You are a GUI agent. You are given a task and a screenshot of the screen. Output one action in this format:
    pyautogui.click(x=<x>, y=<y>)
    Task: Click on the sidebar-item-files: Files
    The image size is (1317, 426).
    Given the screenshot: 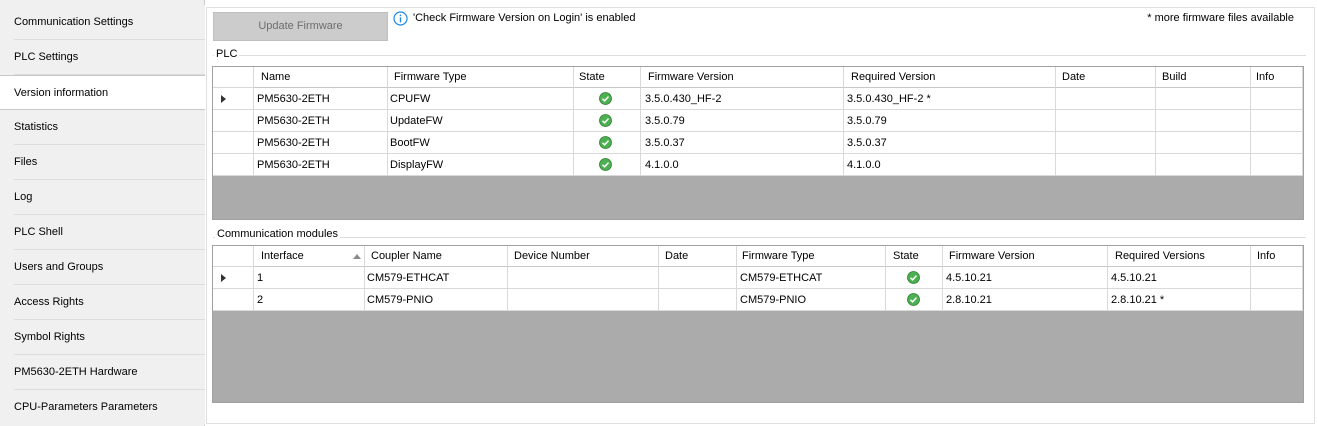 What is the action you would take?
    pyautogui.click(x=102, y=162)
    